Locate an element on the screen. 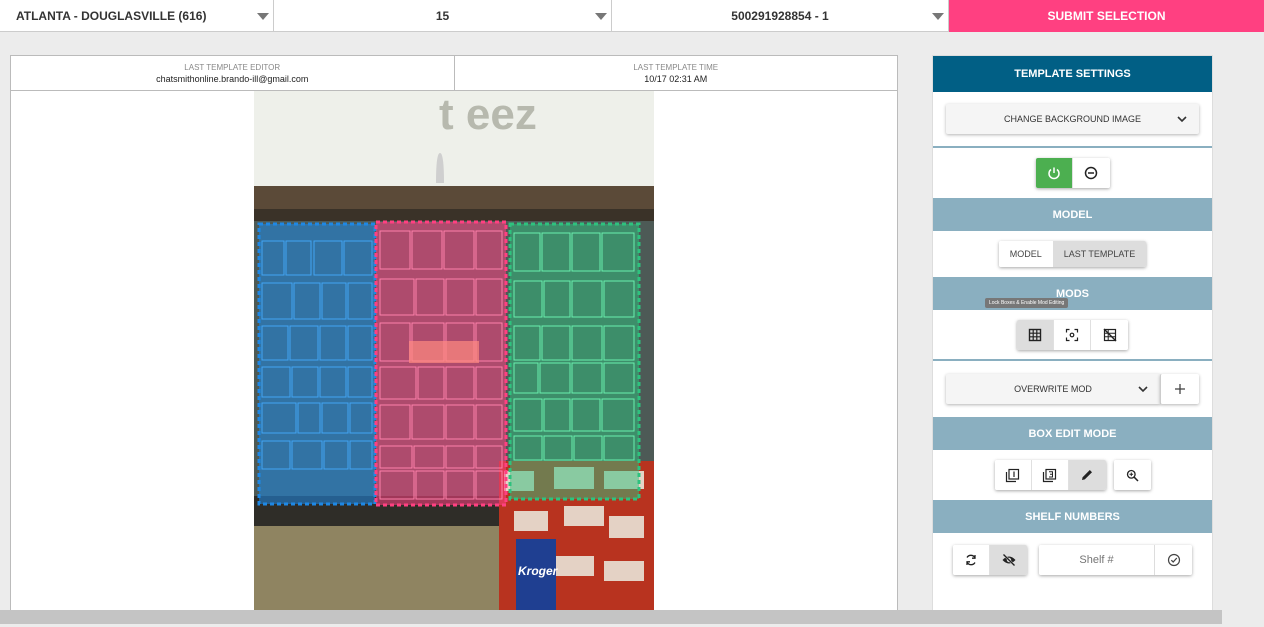  filter-three-button is located at coordinates (1050, 475).